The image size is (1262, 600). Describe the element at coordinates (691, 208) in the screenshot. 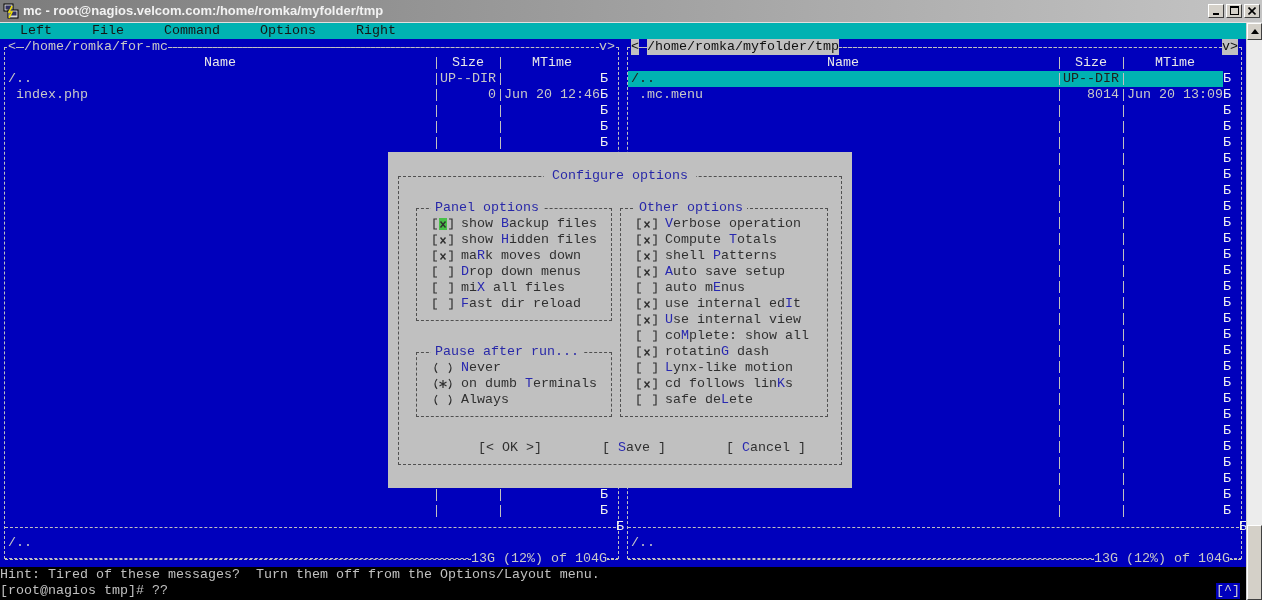

I see `group-title: Other options` at that location.